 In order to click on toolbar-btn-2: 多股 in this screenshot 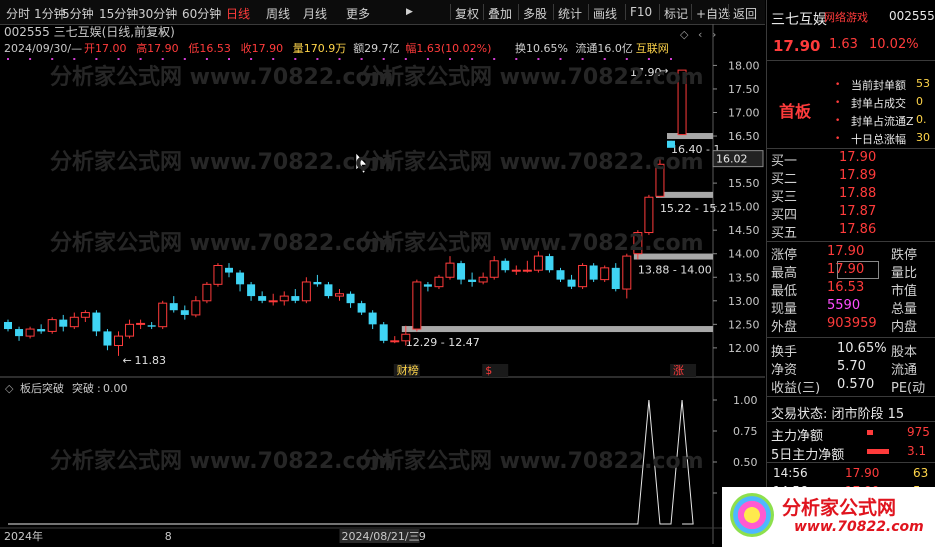, I will do `click(535, 13)`.